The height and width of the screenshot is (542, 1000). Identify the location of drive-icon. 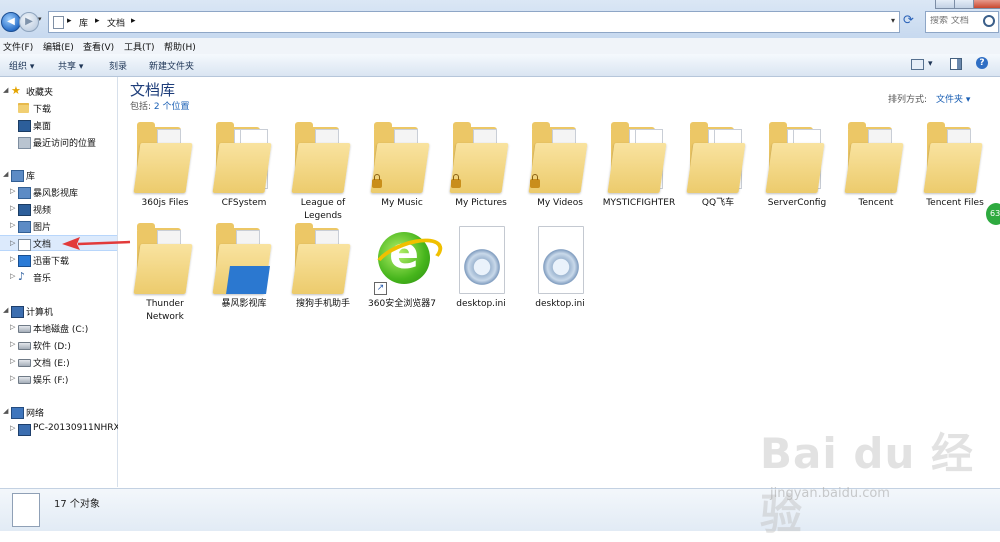
(24, 346).